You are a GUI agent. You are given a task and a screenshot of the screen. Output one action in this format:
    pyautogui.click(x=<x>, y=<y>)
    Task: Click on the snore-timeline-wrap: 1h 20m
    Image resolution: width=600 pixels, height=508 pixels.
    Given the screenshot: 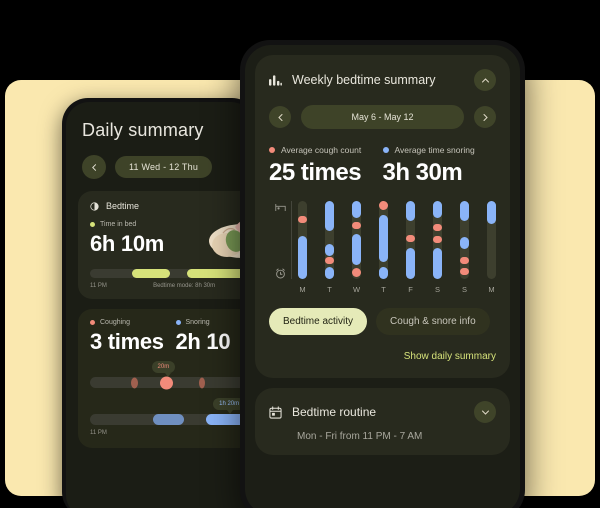 What is the action you would take?
    pyautogui.click(x=172, y=411)
    